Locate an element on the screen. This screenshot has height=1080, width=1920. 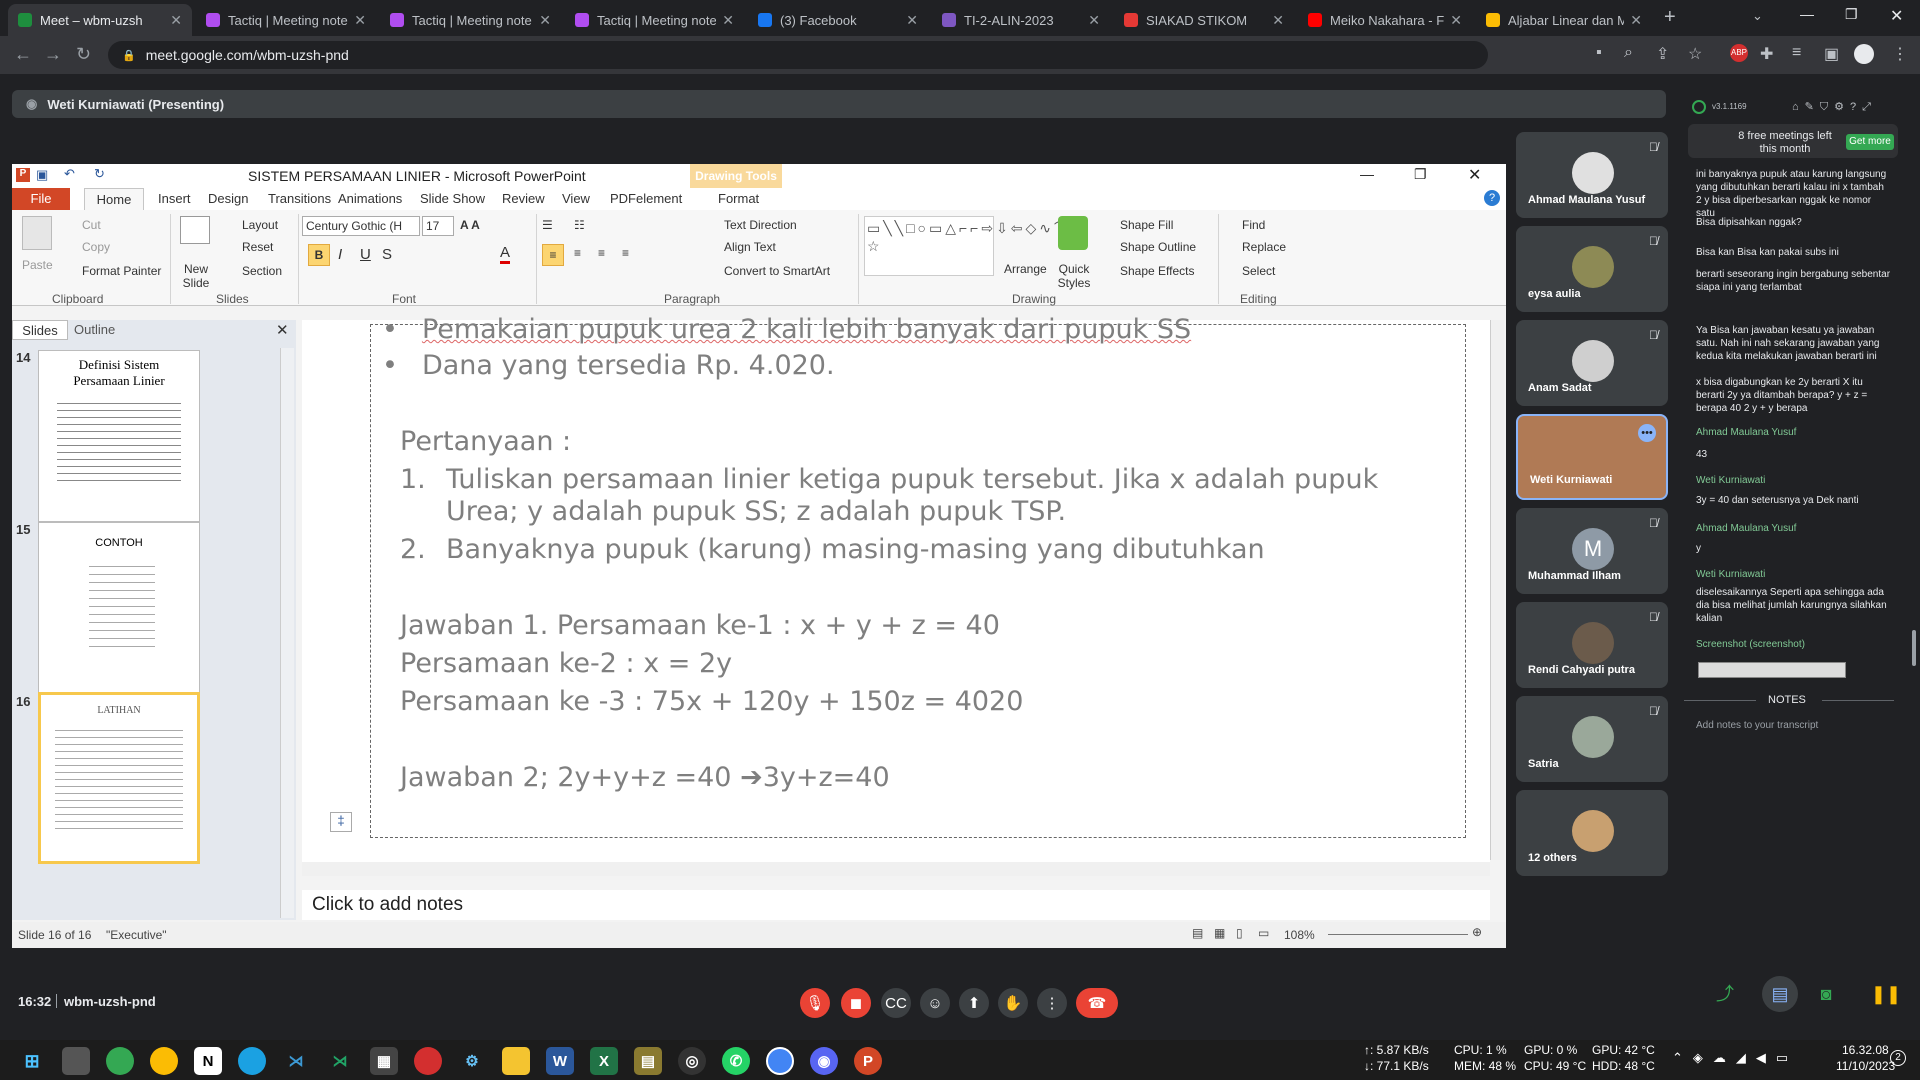
word-icon: W is located at coordinates (560, 1061).